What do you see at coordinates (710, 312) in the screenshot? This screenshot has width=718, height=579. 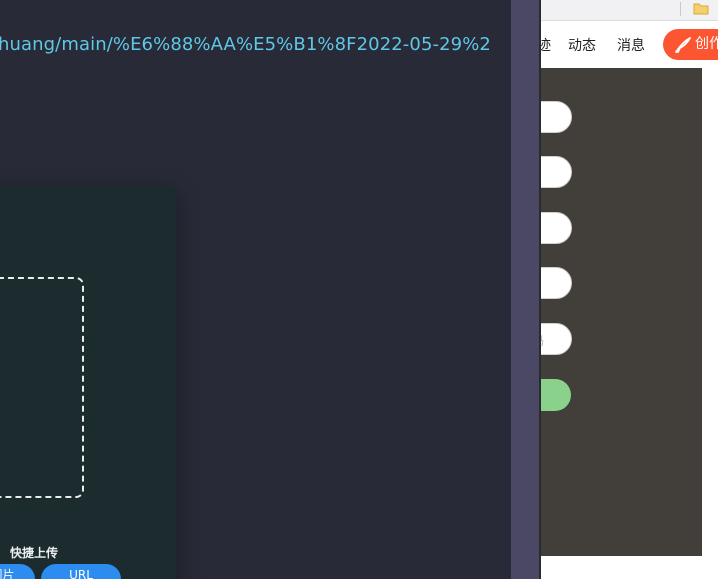 I see `right-gutter` at bounding box center [710, 312].